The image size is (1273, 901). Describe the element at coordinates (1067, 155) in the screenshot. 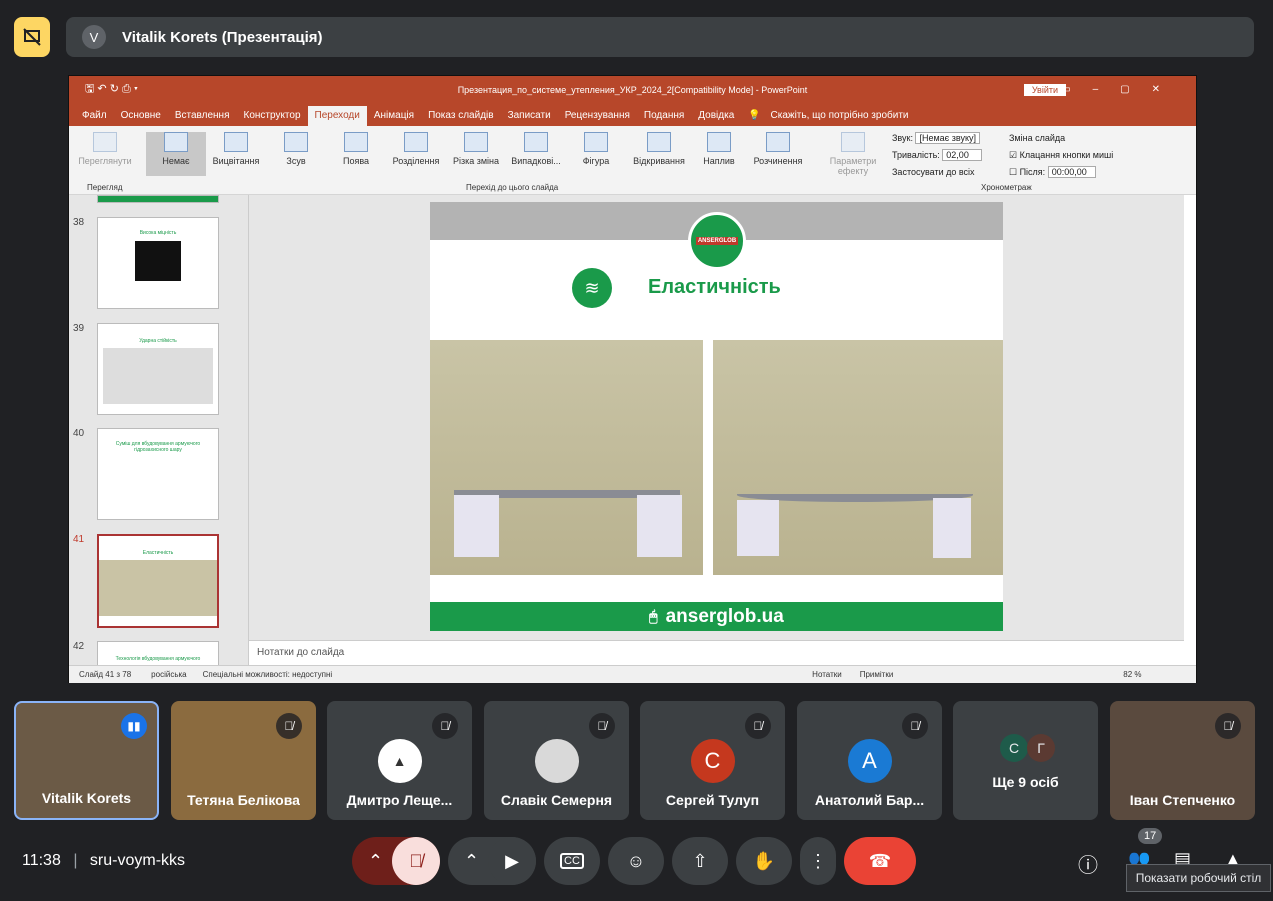

I see `on-click-checkbox: Клацання кнопки миші` at that location.